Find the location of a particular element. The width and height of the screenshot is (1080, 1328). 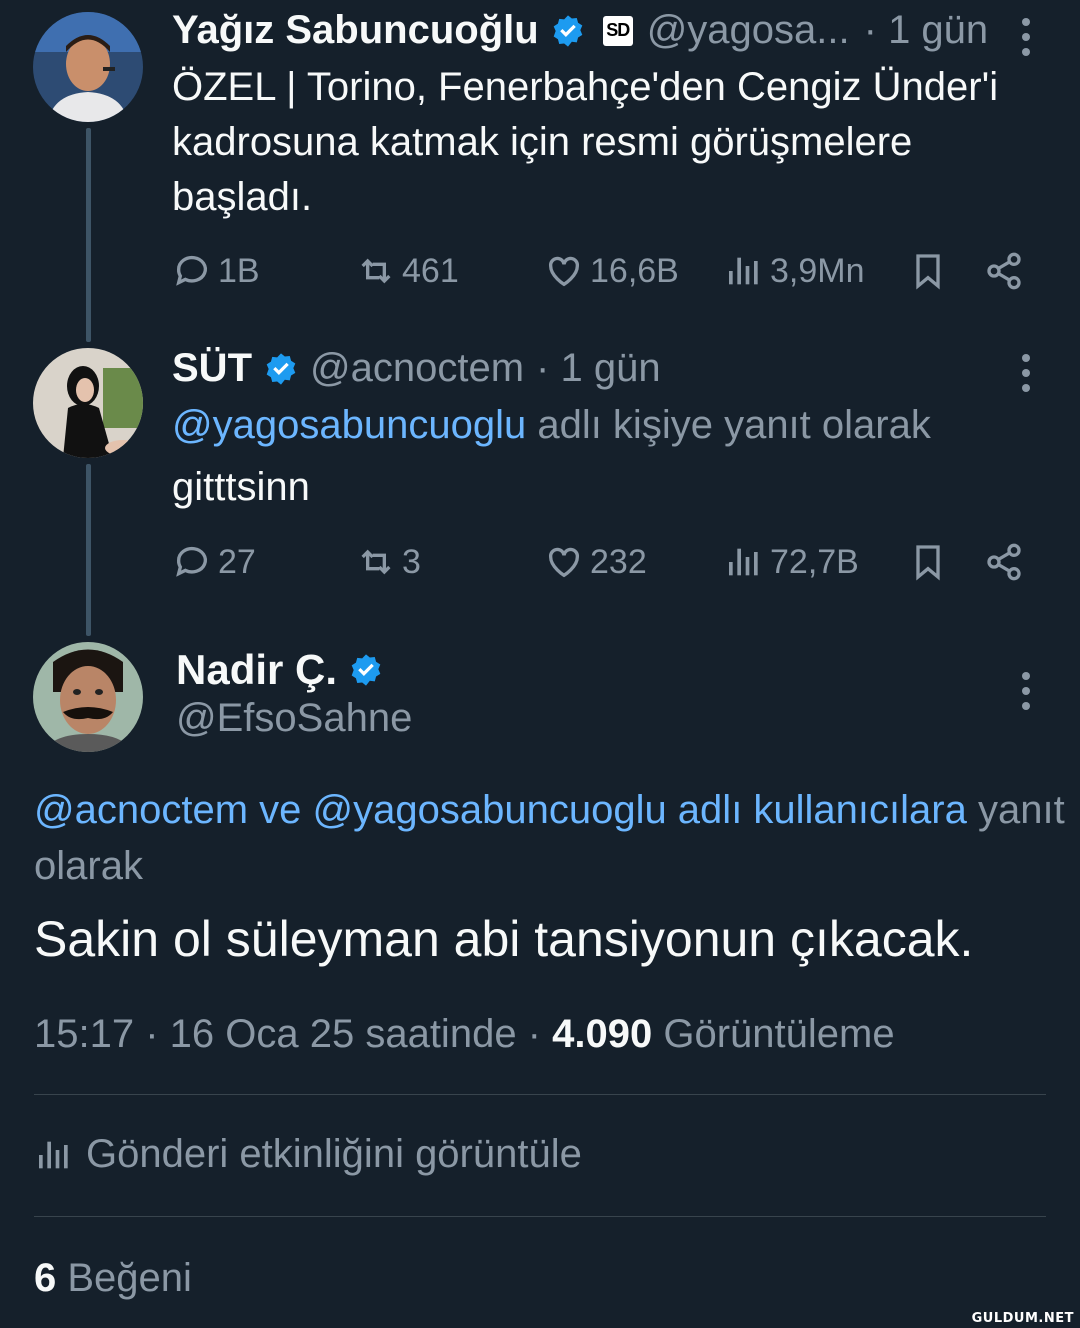

like-count: 232 is located at coordinates (618, 561).